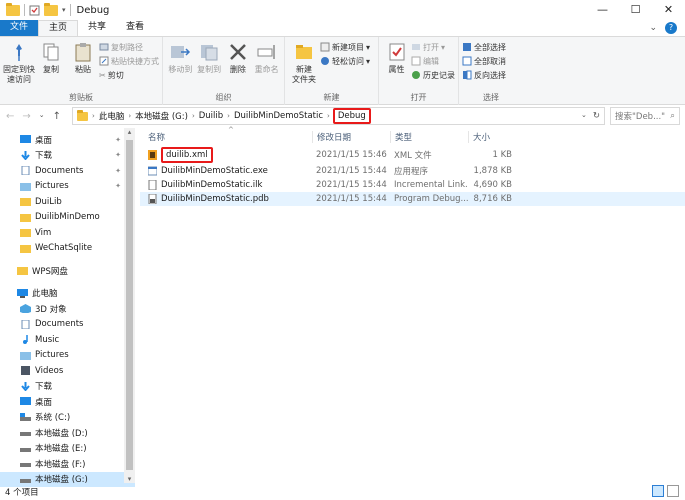  What do you see at coordinates (25, 355) in the screenshot?
I see `pictures-icon` at bounding box center [25, 355].